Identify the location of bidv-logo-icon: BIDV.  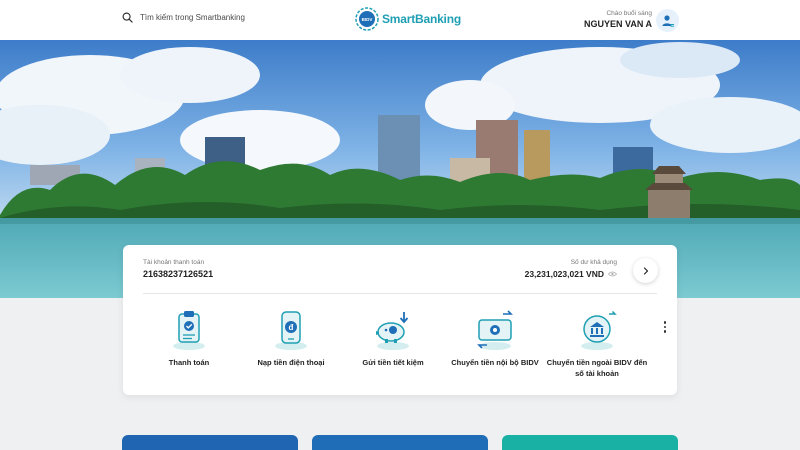
(367, 19).